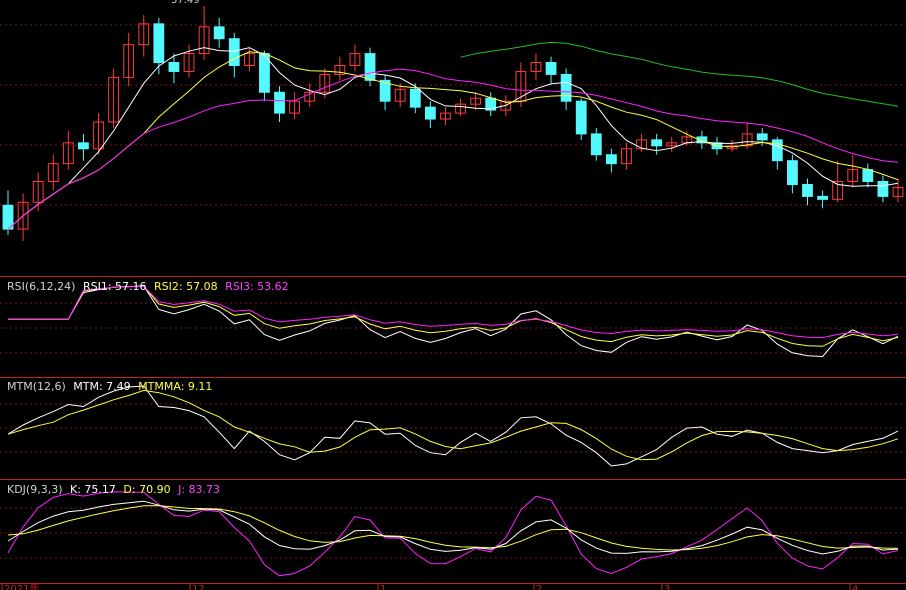 This screenshot has height=590, width=906. I want to click on mtm-value: MTM: 7.49, so click(102, 386).